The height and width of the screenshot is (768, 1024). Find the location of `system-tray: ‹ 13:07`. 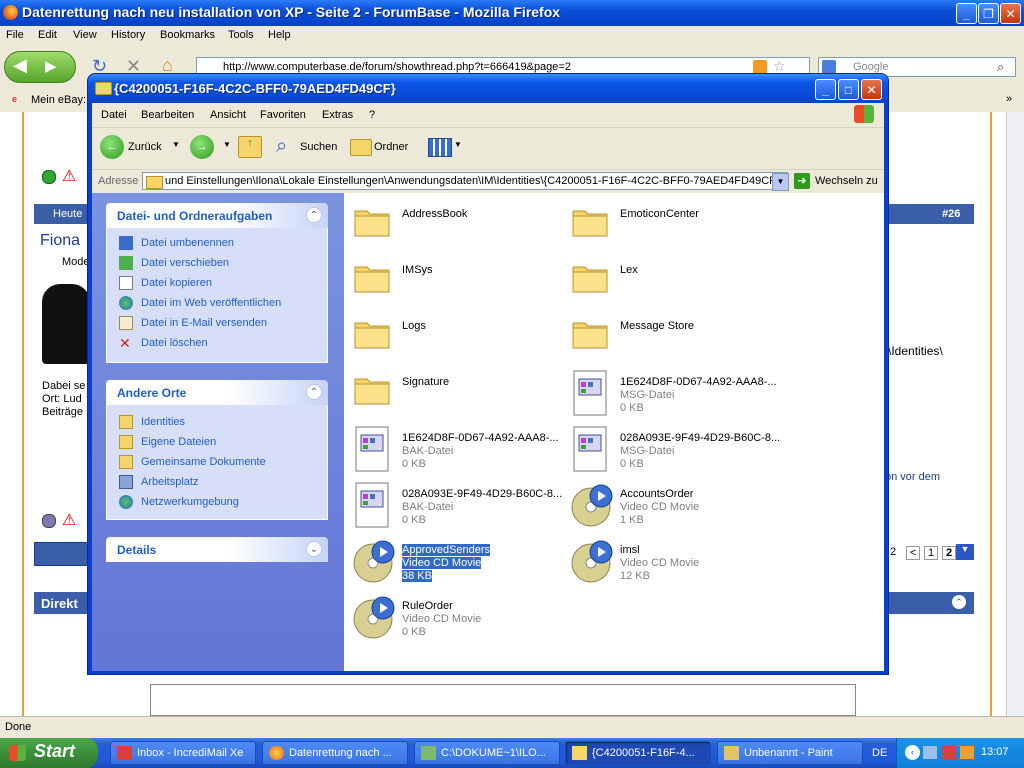

system-tray: ‹ 13:07 is located at coordinates (960, 753).